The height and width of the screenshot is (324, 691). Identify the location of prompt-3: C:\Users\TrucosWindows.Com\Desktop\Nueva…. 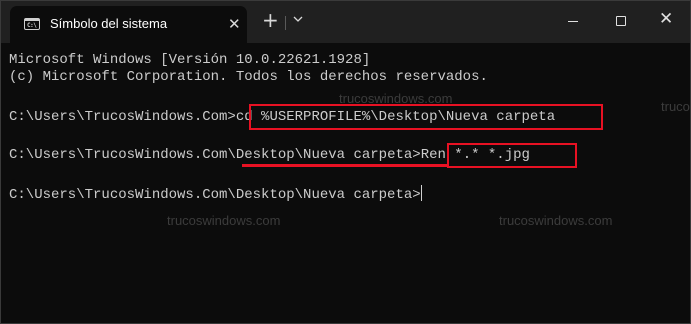
(215, 195).